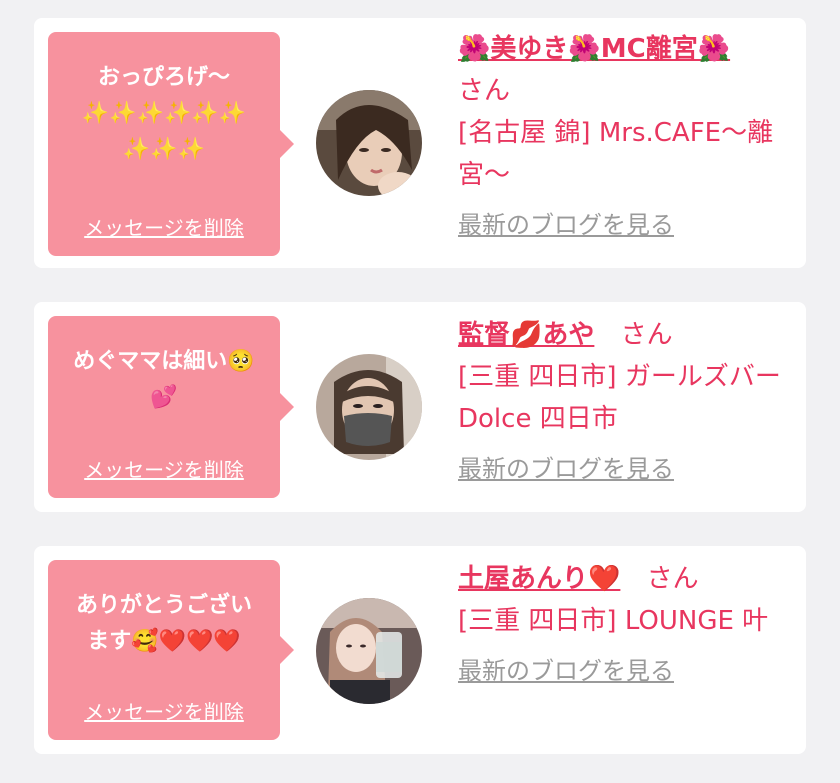 Image resolution: width=840 pixels, height=783 pixels. I want to click on message-text: ありがとうござい ます🥰❤️❤️❤️, so click(163, 623).